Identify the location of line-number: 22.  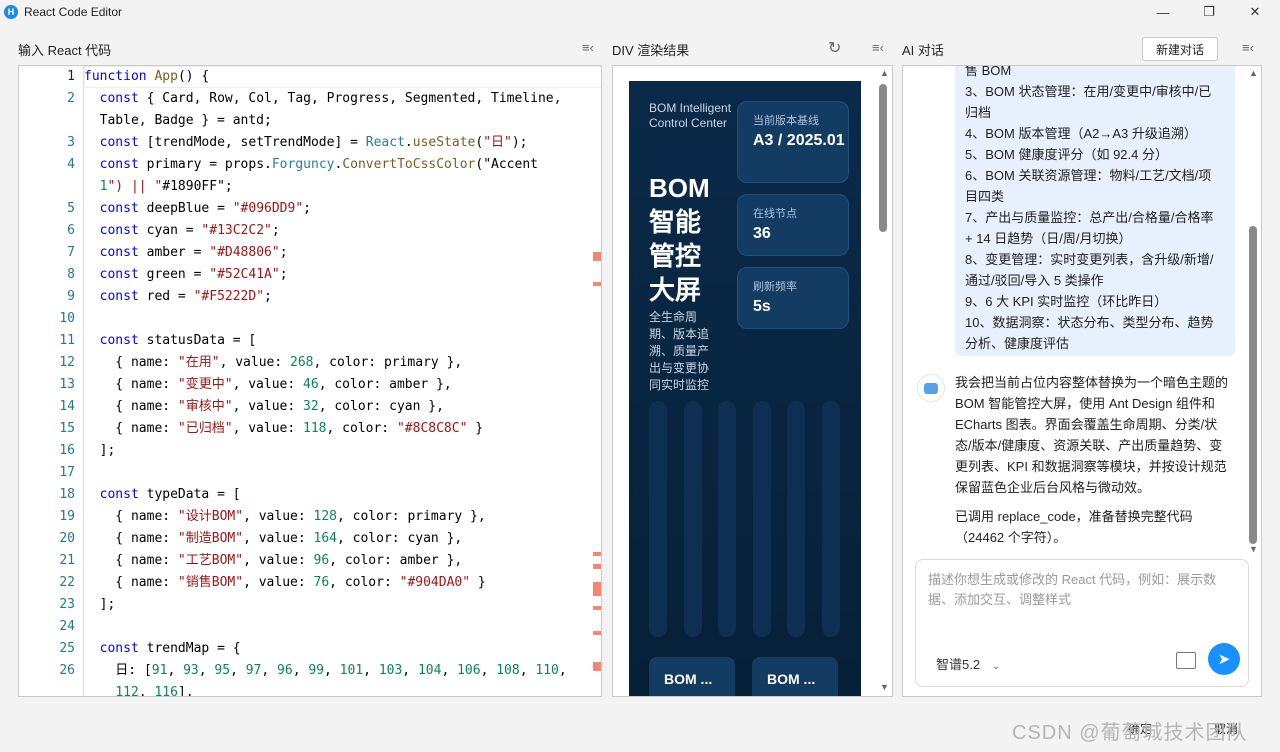
(67, 582).